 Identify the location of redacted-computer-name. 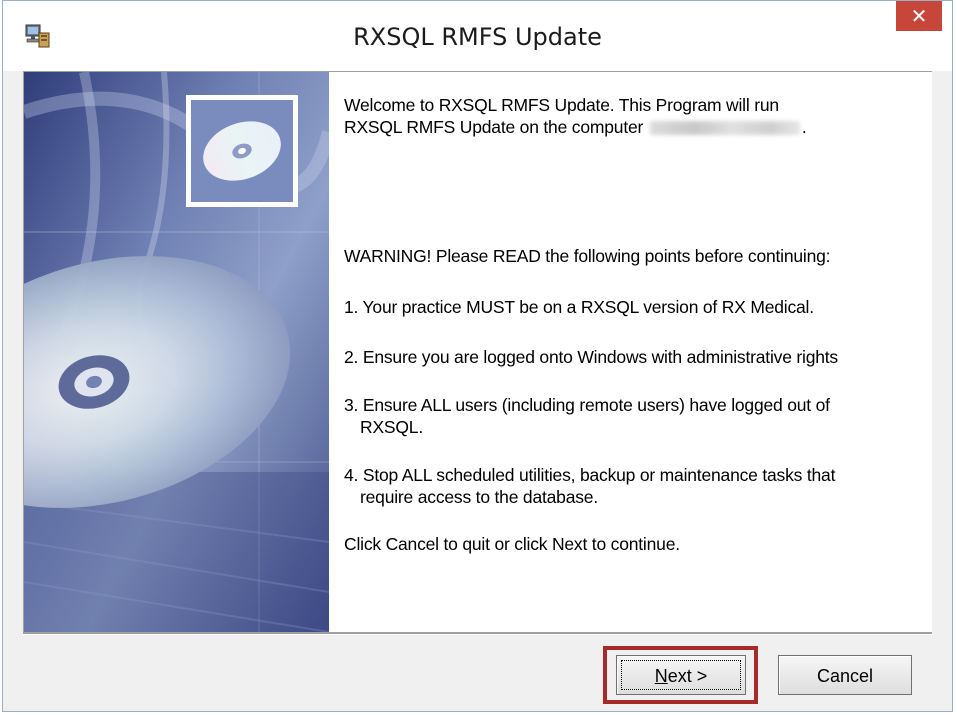
(724, 128).